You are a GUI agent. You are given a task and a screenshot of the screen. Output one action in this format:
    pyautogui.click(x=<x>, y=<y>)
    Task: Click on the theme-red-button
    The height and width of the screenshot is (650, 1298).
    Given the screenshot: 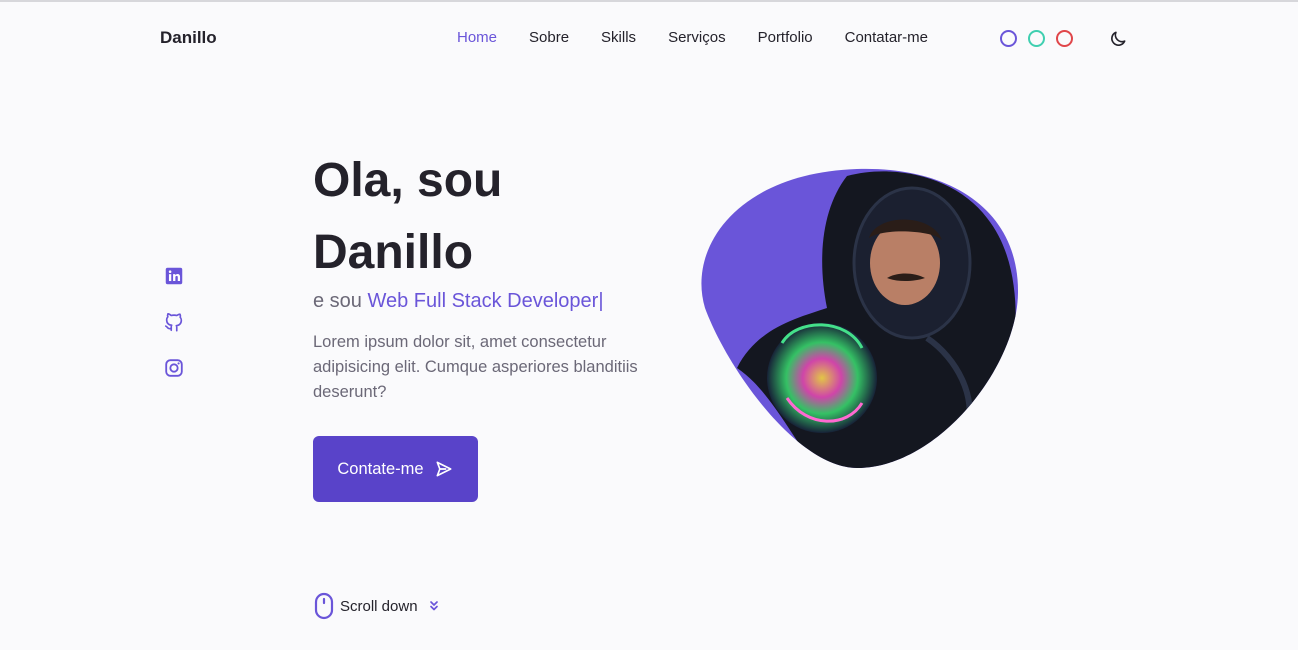 What is the action you would take?
    pyautogui.click(x=1064, y=38)
    